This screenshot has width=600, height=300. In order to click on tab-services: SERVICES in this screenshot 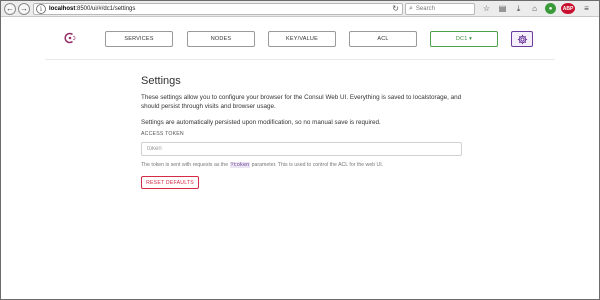, I will do `click(139, 39)`.